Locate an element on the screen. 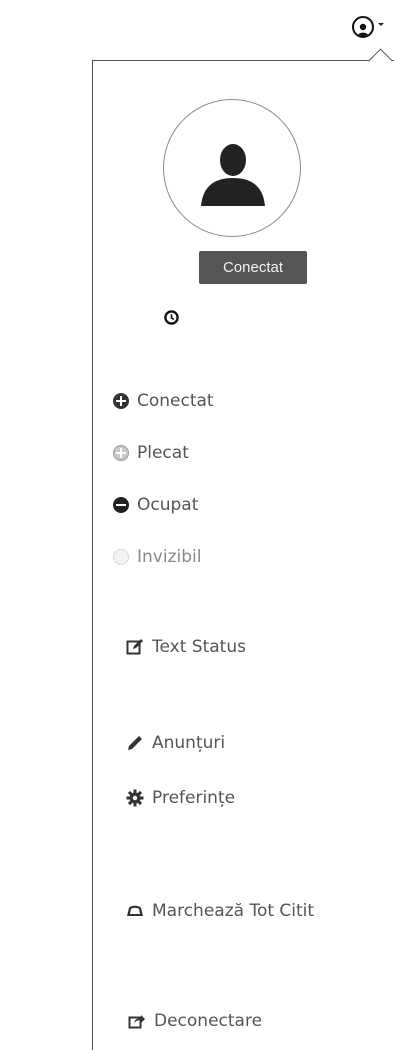 The image size is (394, 1050). text-status-label: Text Status is located at coordinates (199, 647).